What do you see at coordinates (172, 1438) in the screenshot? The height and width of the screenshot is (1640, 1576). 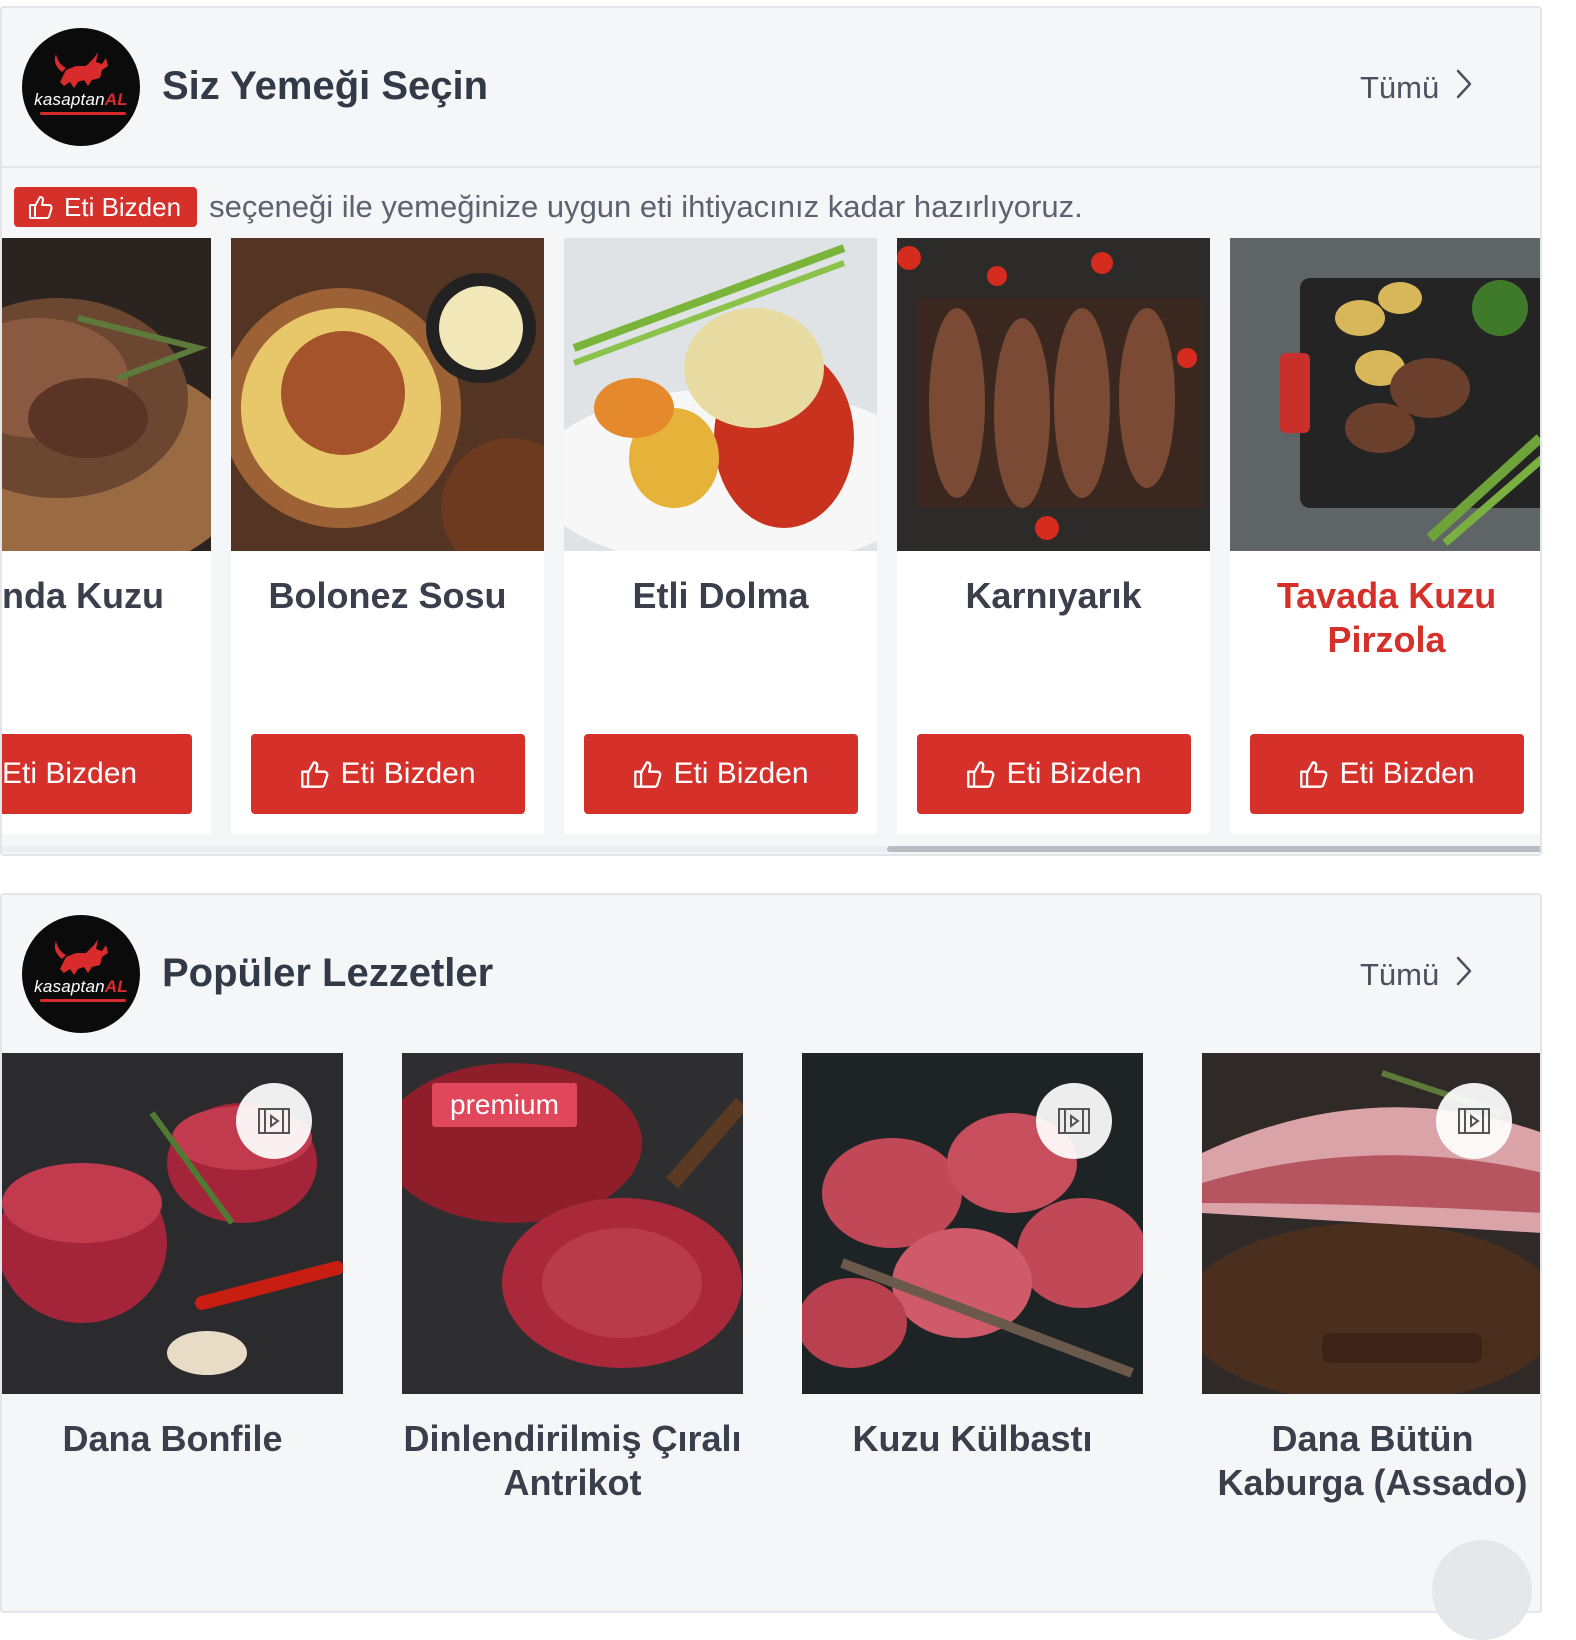 I see `product-name: Dana Bonfile` at bounding box center [172, 1438].